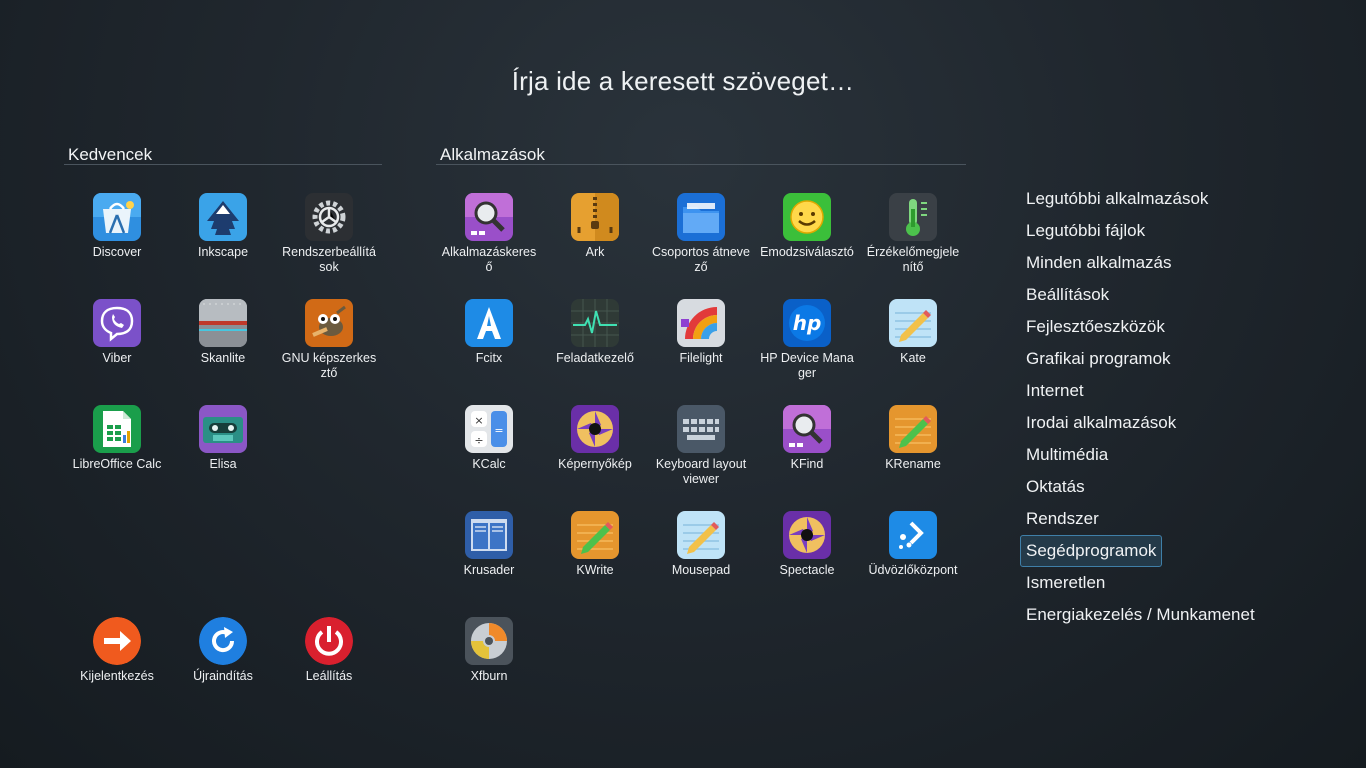 Image resolution: width=1366 pixels, height=768 pixels. Describe the element at coordinates (1099, 263) in the screenshot. I see `category-all-apps: Minden alkalmazás` at that location.